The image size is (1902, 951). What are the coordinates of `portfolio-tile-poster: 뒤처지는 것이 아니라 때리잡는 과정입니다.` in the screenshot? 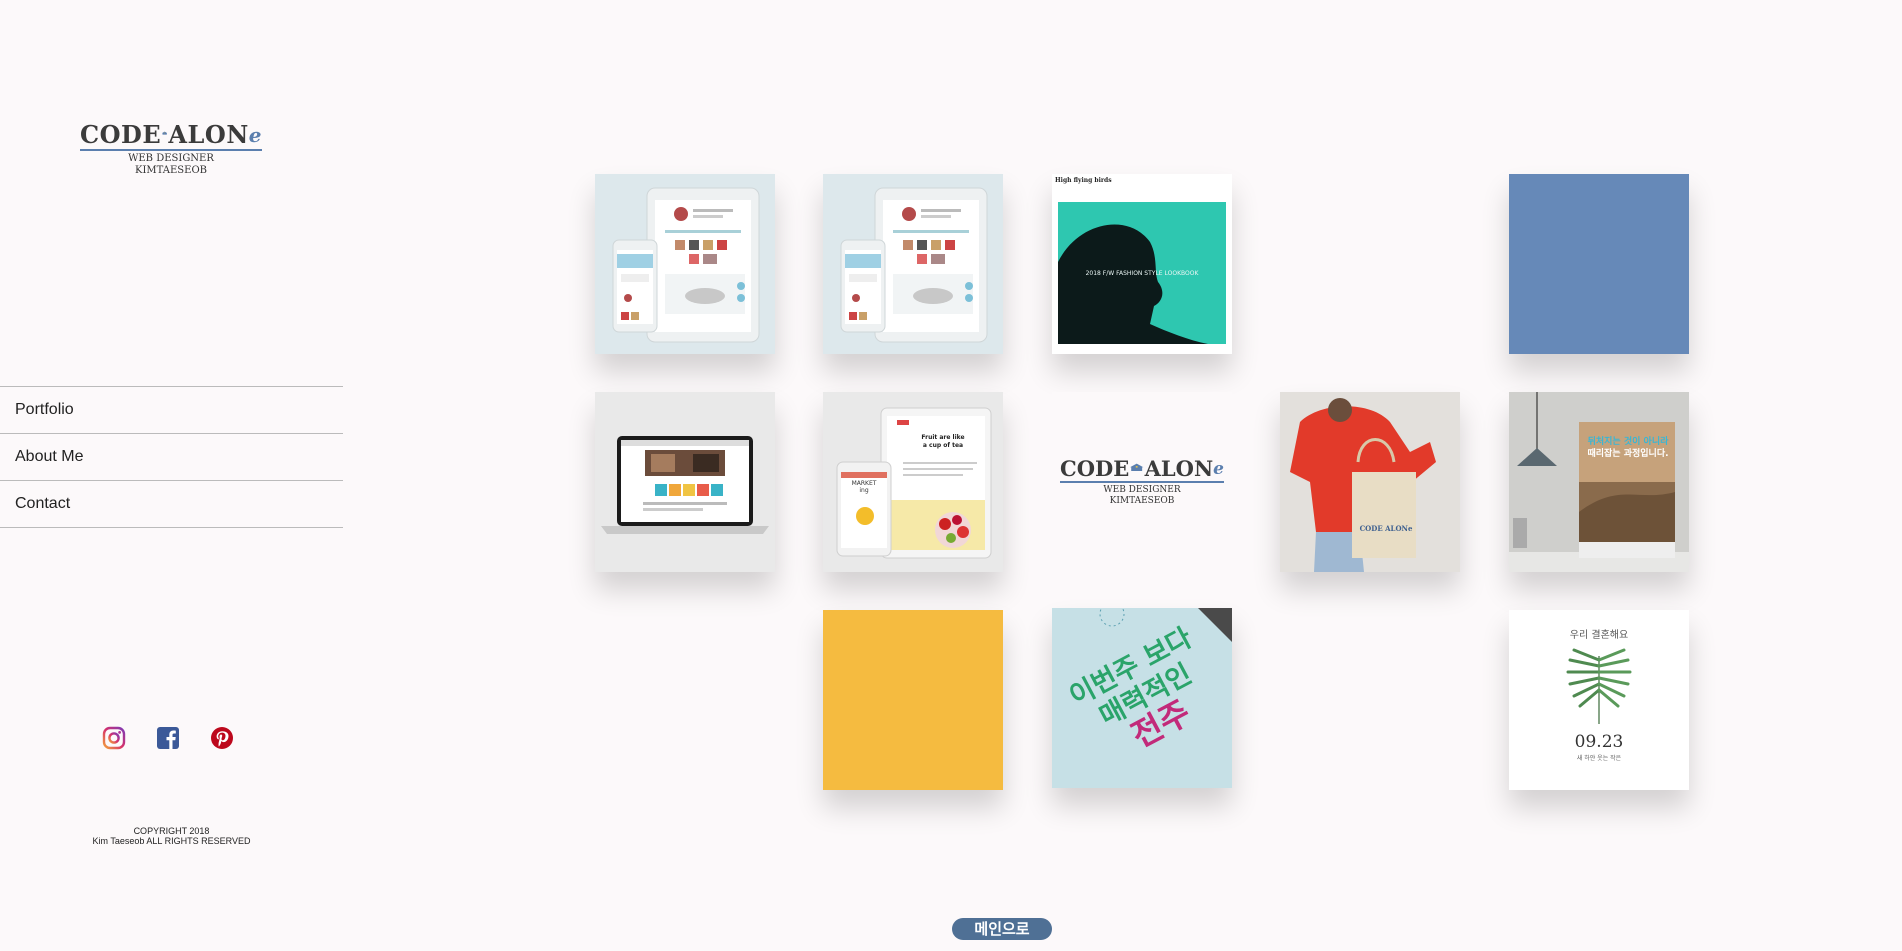 It's located at (1599, 482).